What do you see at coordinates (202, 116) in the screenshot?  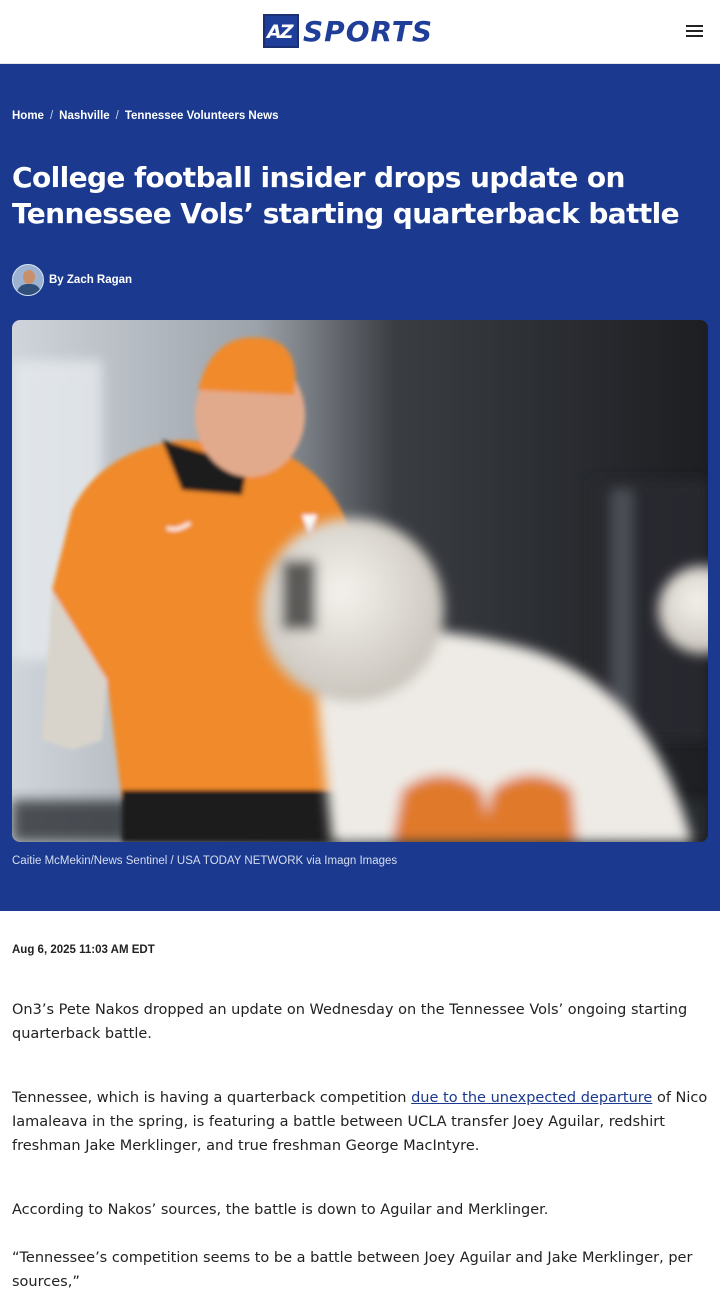 I see `breadcrumb-tennessee-volunteers-news: Tennessee Volunteers News` at bounding box center [202, 116].